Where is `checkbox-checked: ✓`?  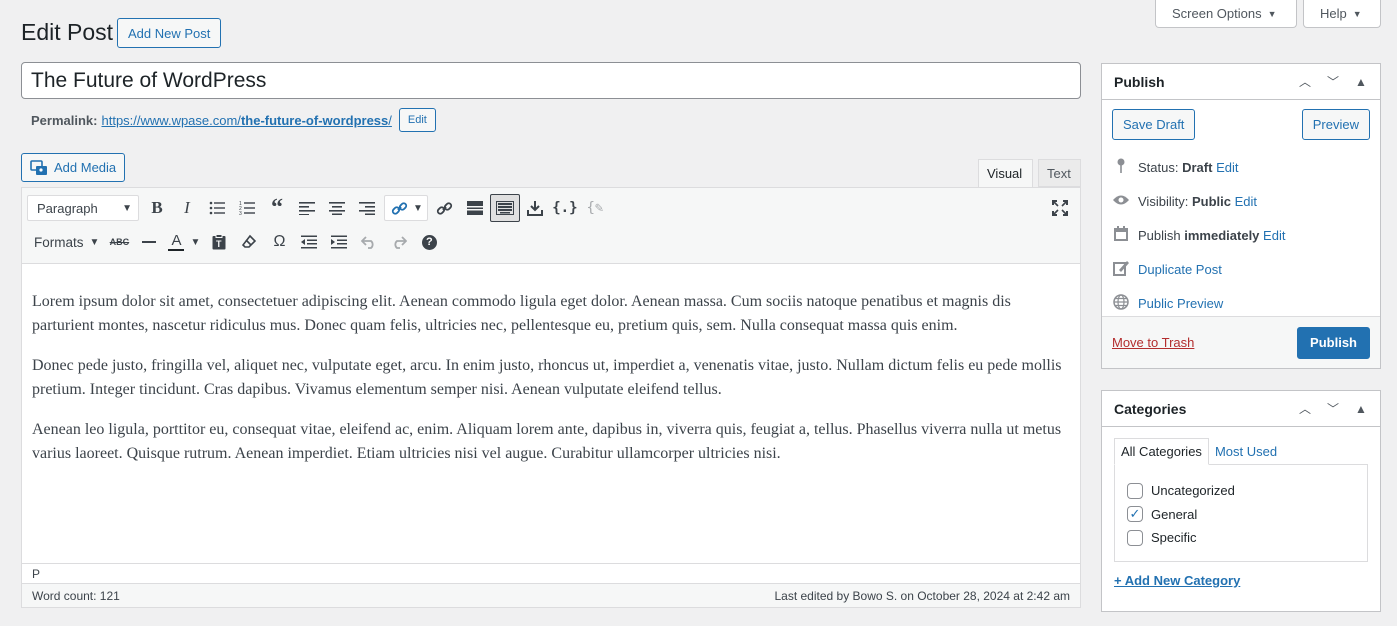 checkbox-checked: ✓ is located at coordinates (1135, 514).